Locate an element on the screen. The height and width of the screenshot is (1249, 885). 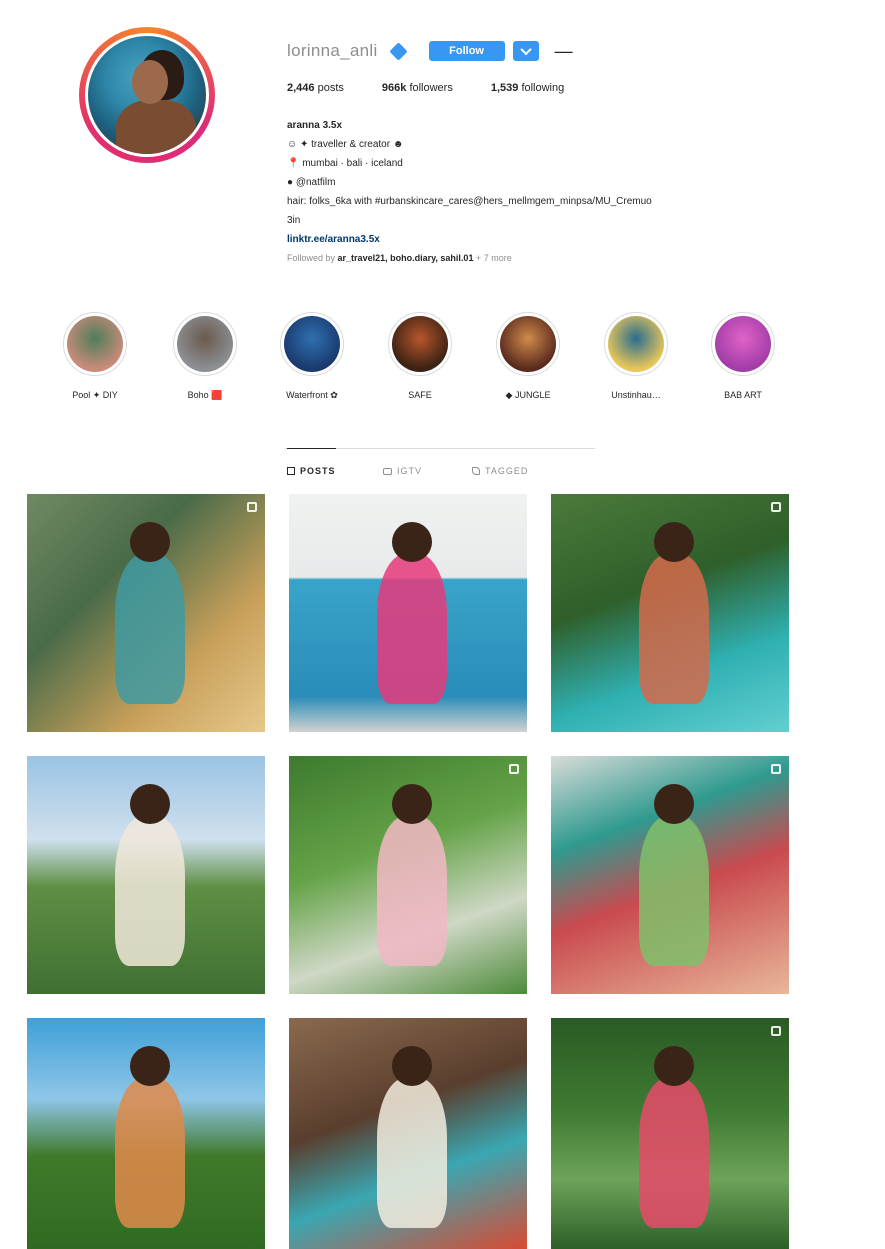
follow-button: Follow is located at coordinates (466, 51).